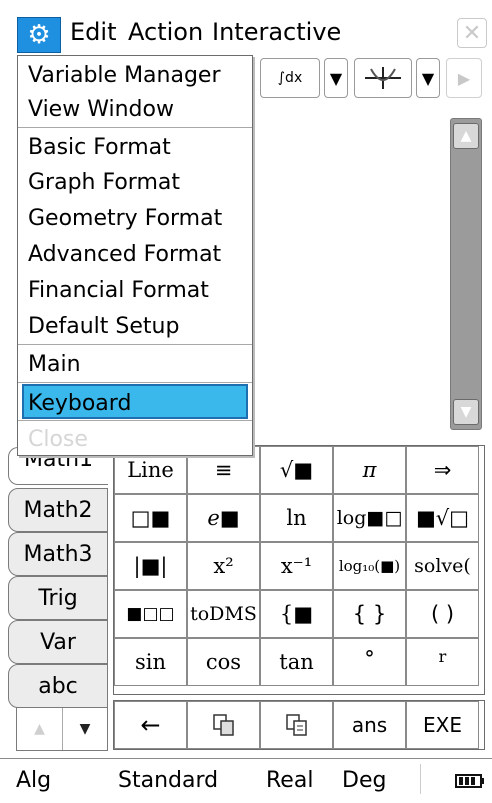 Image resolution: width=492 pixels, height=803 pixels. I want to click on paste-icon, so click(296, 725).